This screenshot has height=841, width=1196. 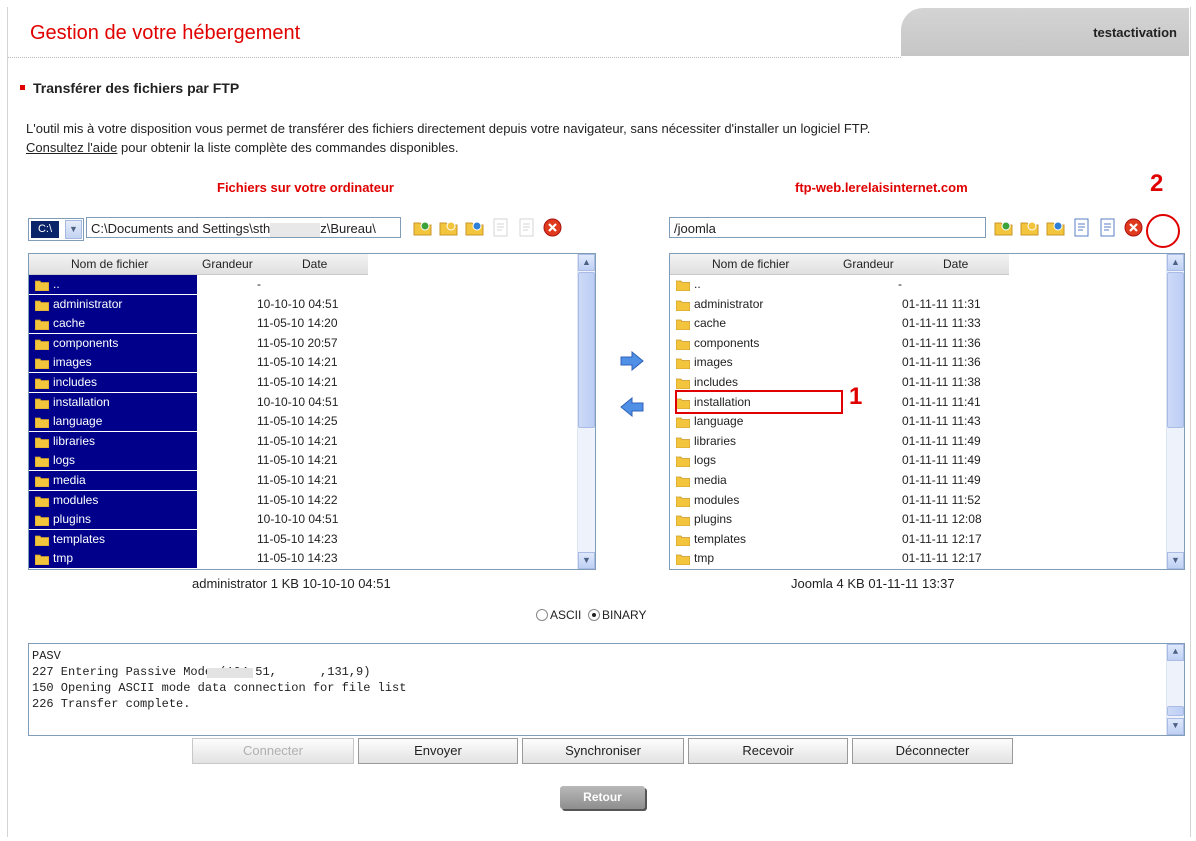 What do you see at coordinates (1175, 689) in the screenshot?
I see `log-scrollbar: ▲ ▼` at bounding box center [1175, 689].